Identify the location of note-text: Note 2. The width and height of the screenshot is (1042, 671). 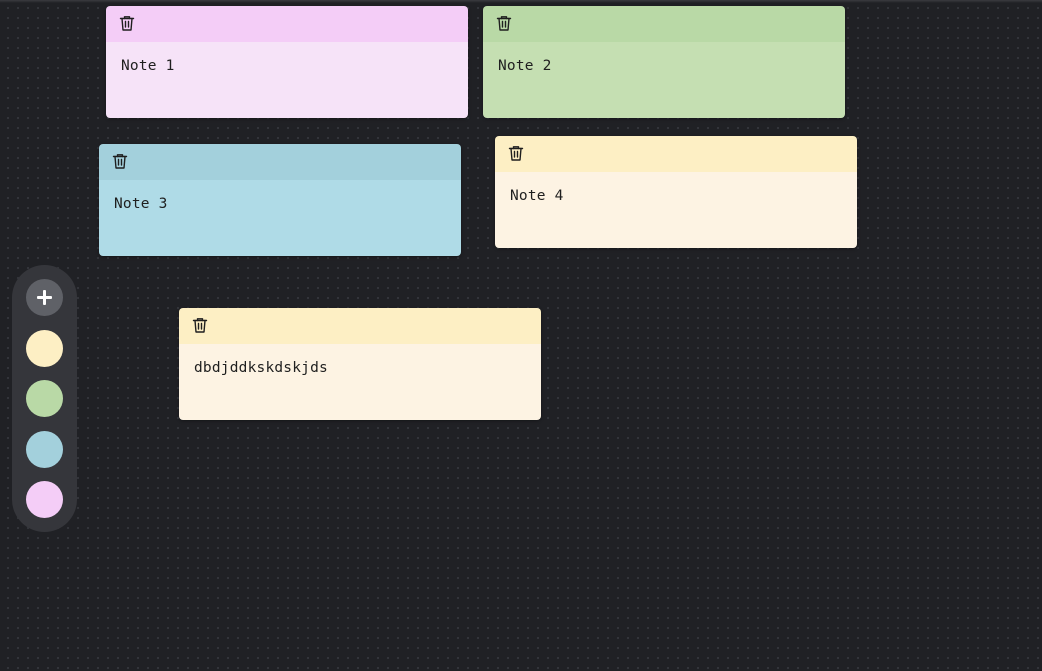
(664, 80).